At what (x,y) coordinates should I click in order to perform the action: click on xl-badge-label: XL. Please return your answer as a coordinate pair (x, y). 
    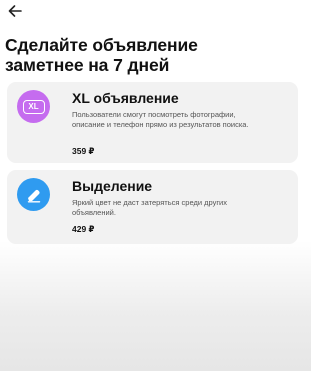
    Looking at the image, I should click on (33, 106).